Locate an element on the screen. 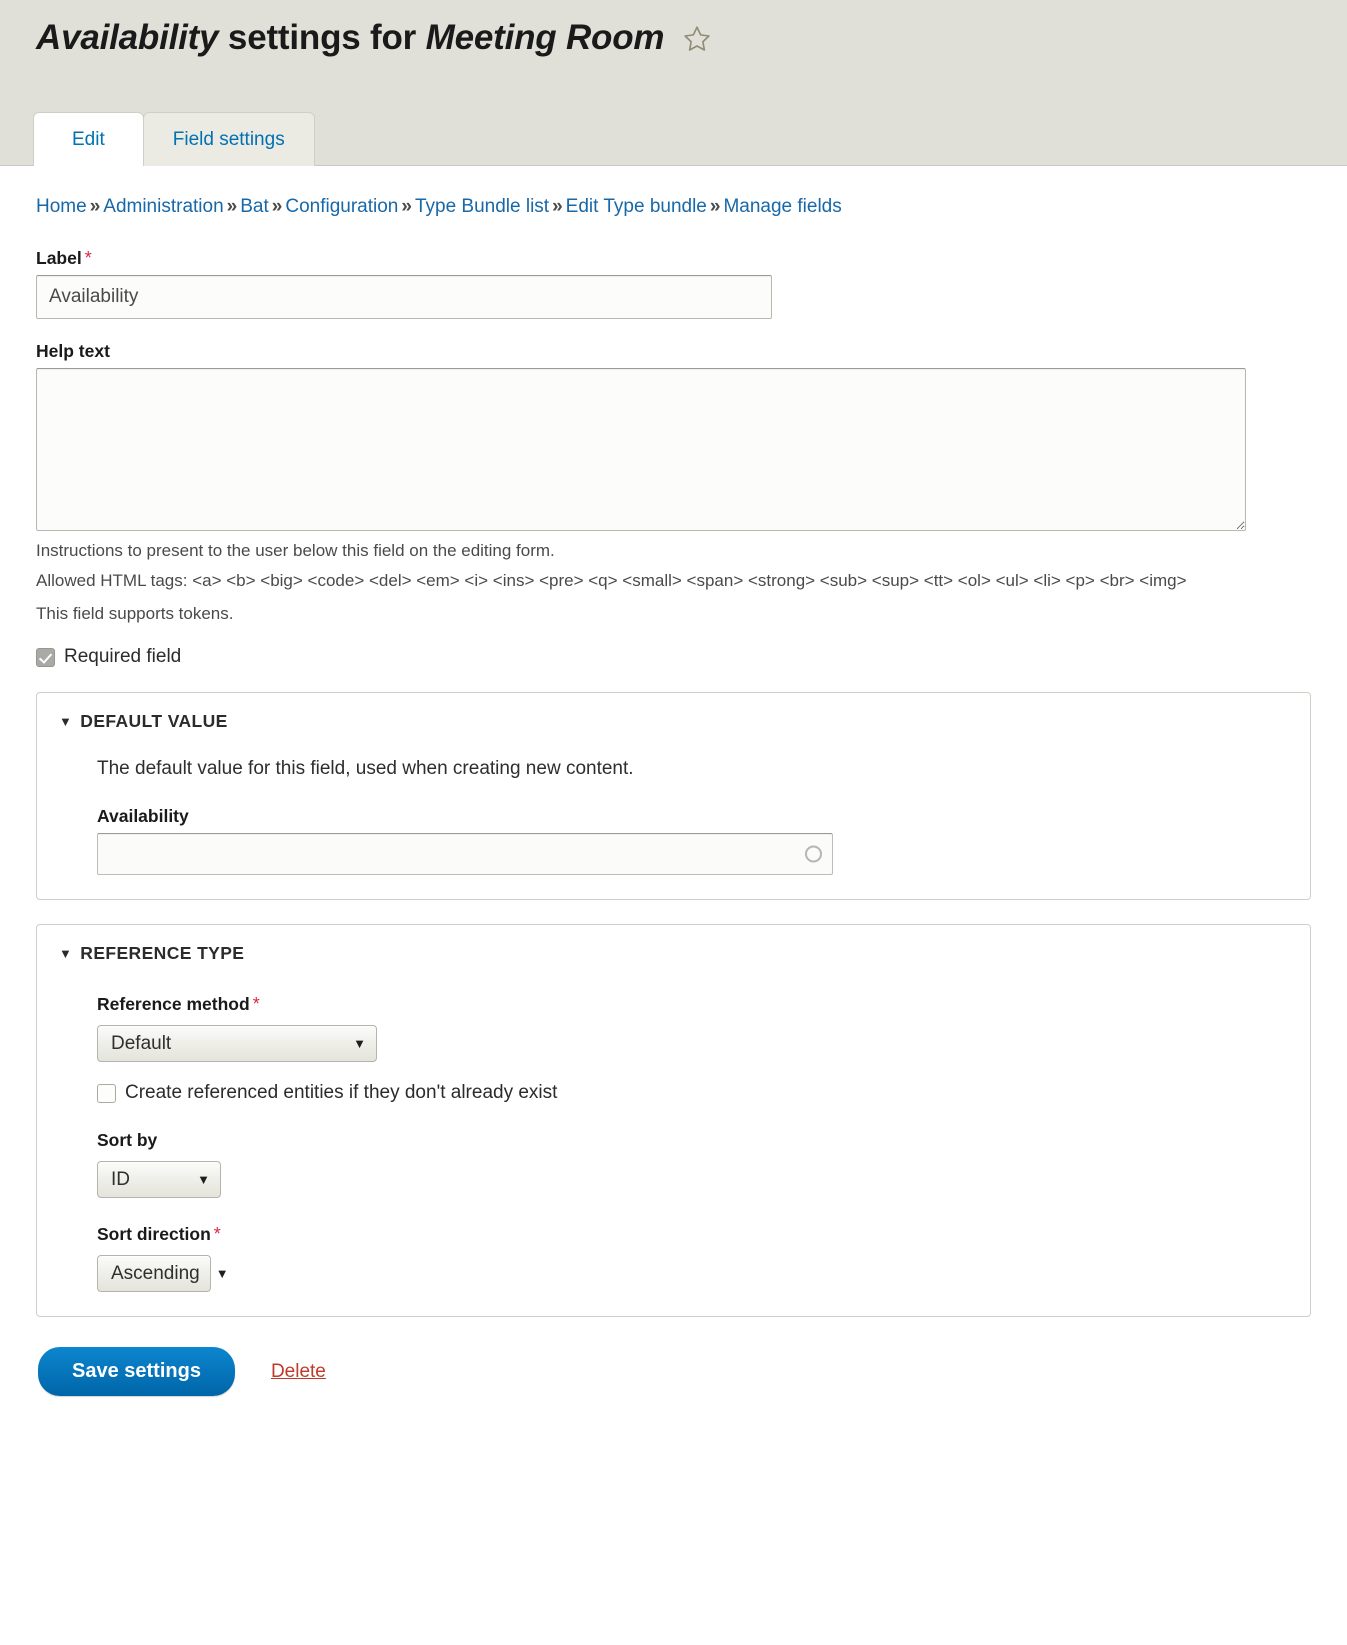  label-input is located at coordinates (404, 297).